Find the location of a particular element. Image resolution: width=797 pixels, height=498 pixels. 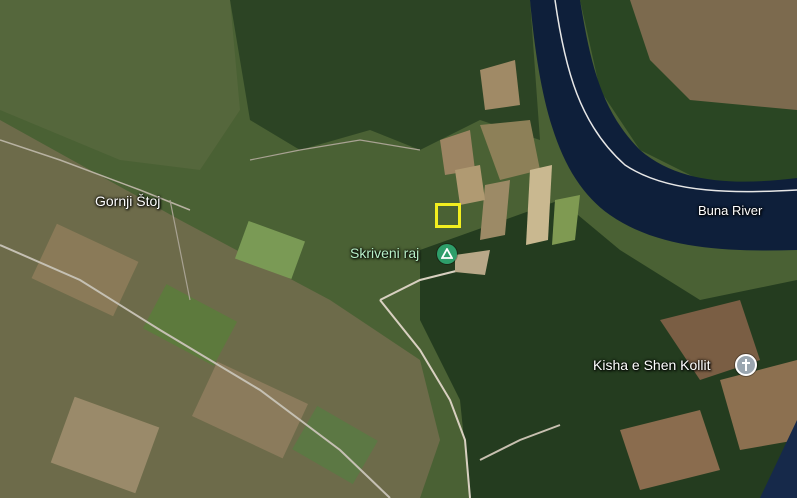

church-label: Kisha e Shen Kollit is located at coordinates (652, 365).